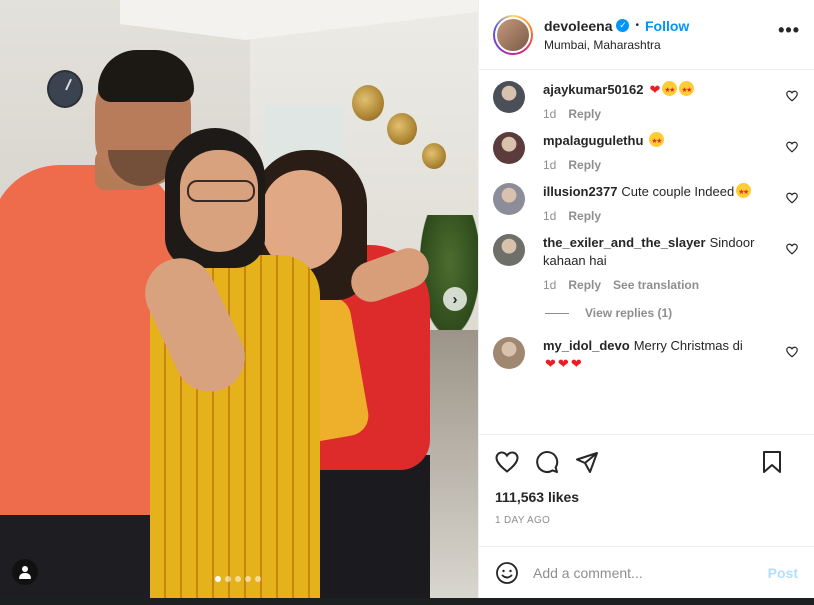 The height and width of the screenshot is (605, 814). Describe the element at coordinates (407, 601) in the screenshot. I see `taskbar-strip` at that location.